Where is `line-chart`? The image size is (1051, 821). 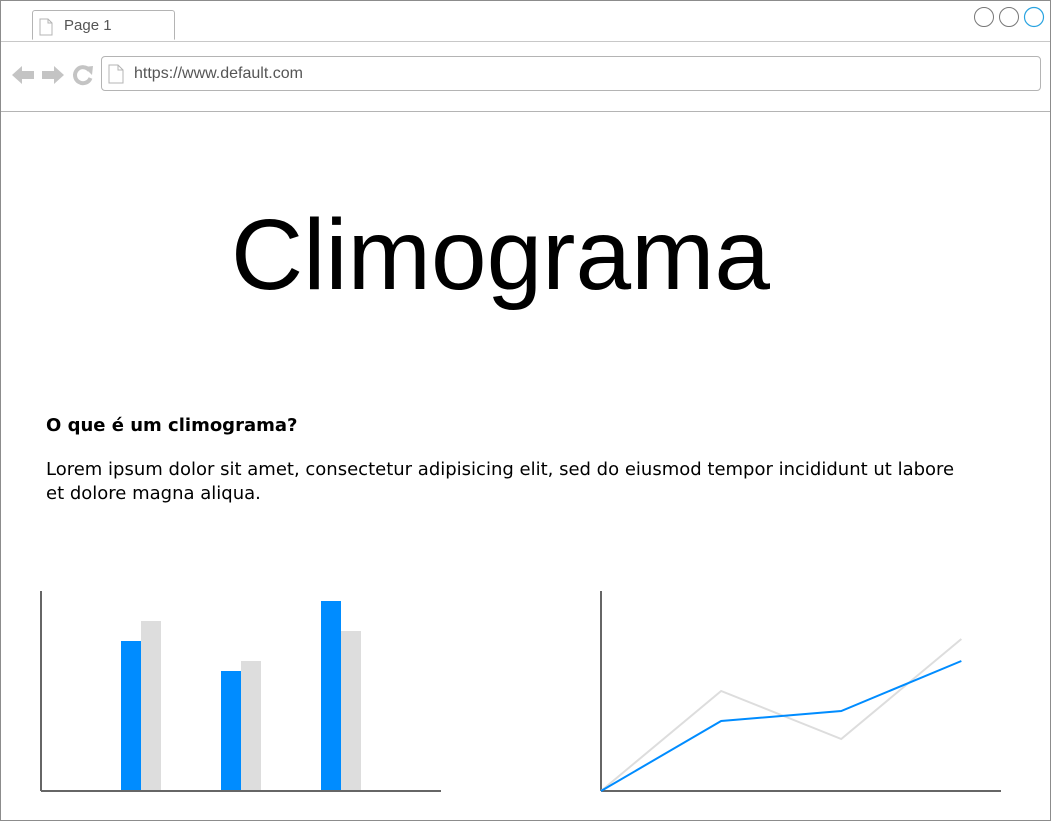
line-chart is located at coordinates (800, 691).